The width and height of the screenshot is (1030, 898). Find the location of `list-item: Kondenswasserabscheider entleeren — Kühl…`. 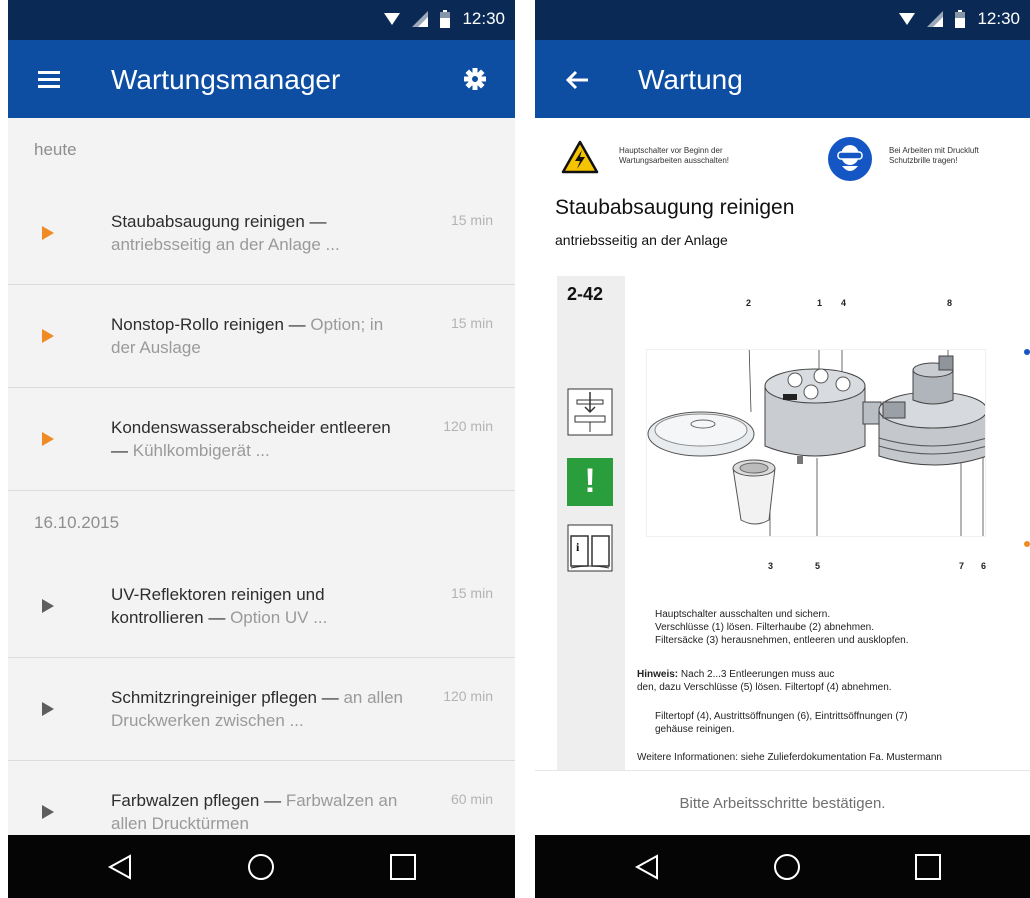

list-item: Kondenswasserabscheider entleeren — Kühl… is located at coordinates (261, 439).